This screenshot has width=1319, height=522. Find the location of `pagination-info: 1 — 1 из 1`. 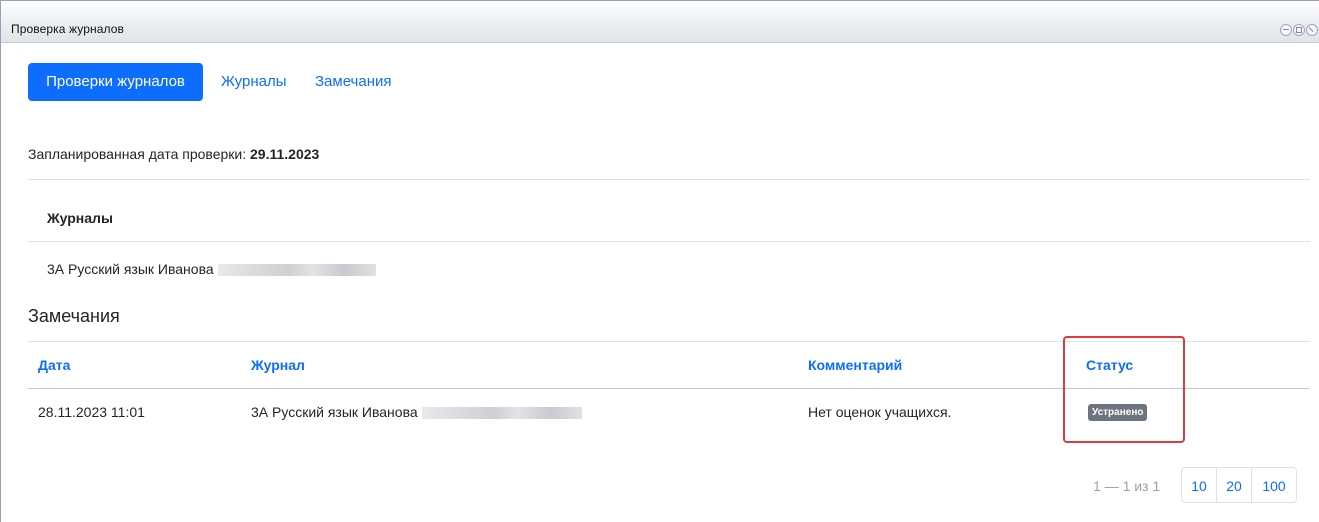

pagination-info: 1 — 1 из 1 is located at coordinates (1127, 486).